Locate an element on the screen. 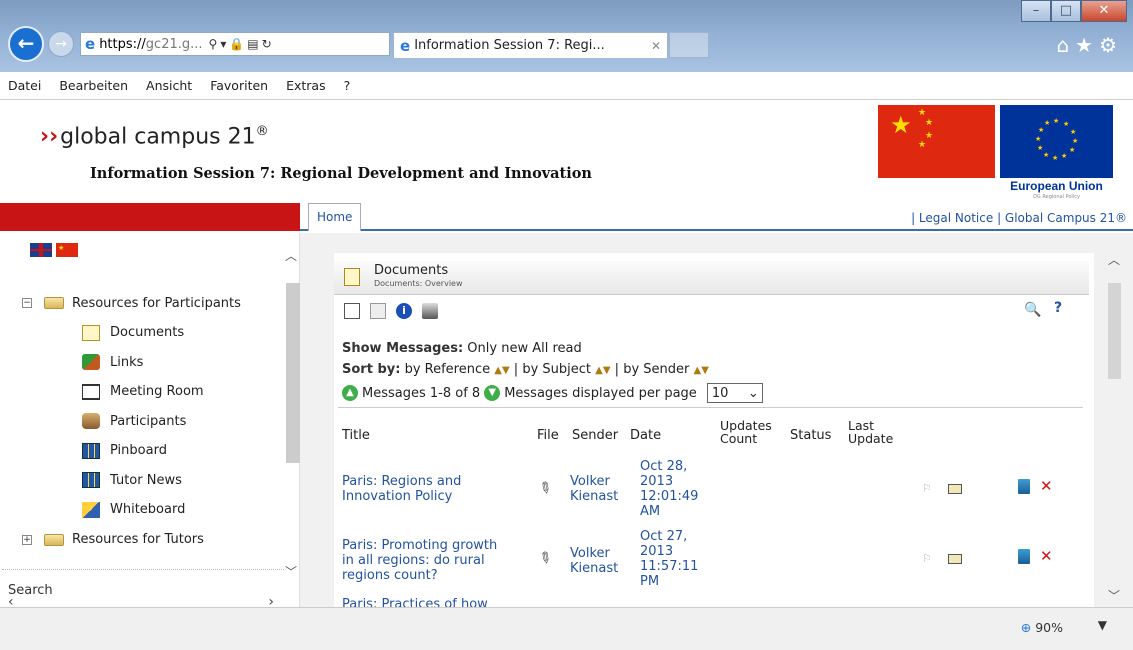  menu-favoriten: Favoriten is located at coordinates (239, 85).